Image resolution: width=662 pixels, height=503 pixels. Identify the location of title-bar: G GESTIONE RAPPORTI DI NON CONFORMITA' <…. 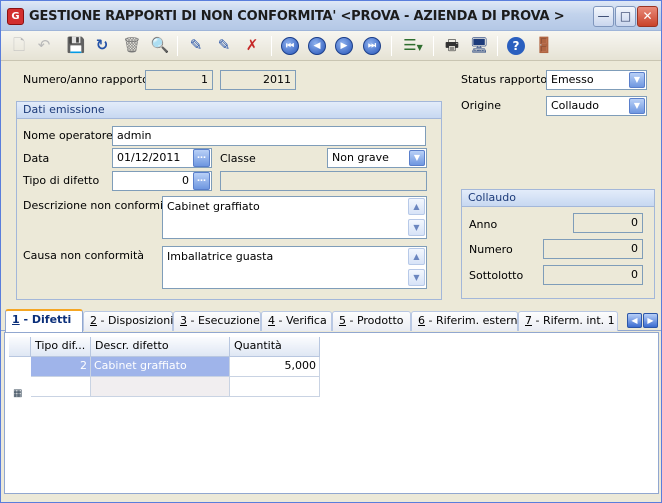
(331, 16).